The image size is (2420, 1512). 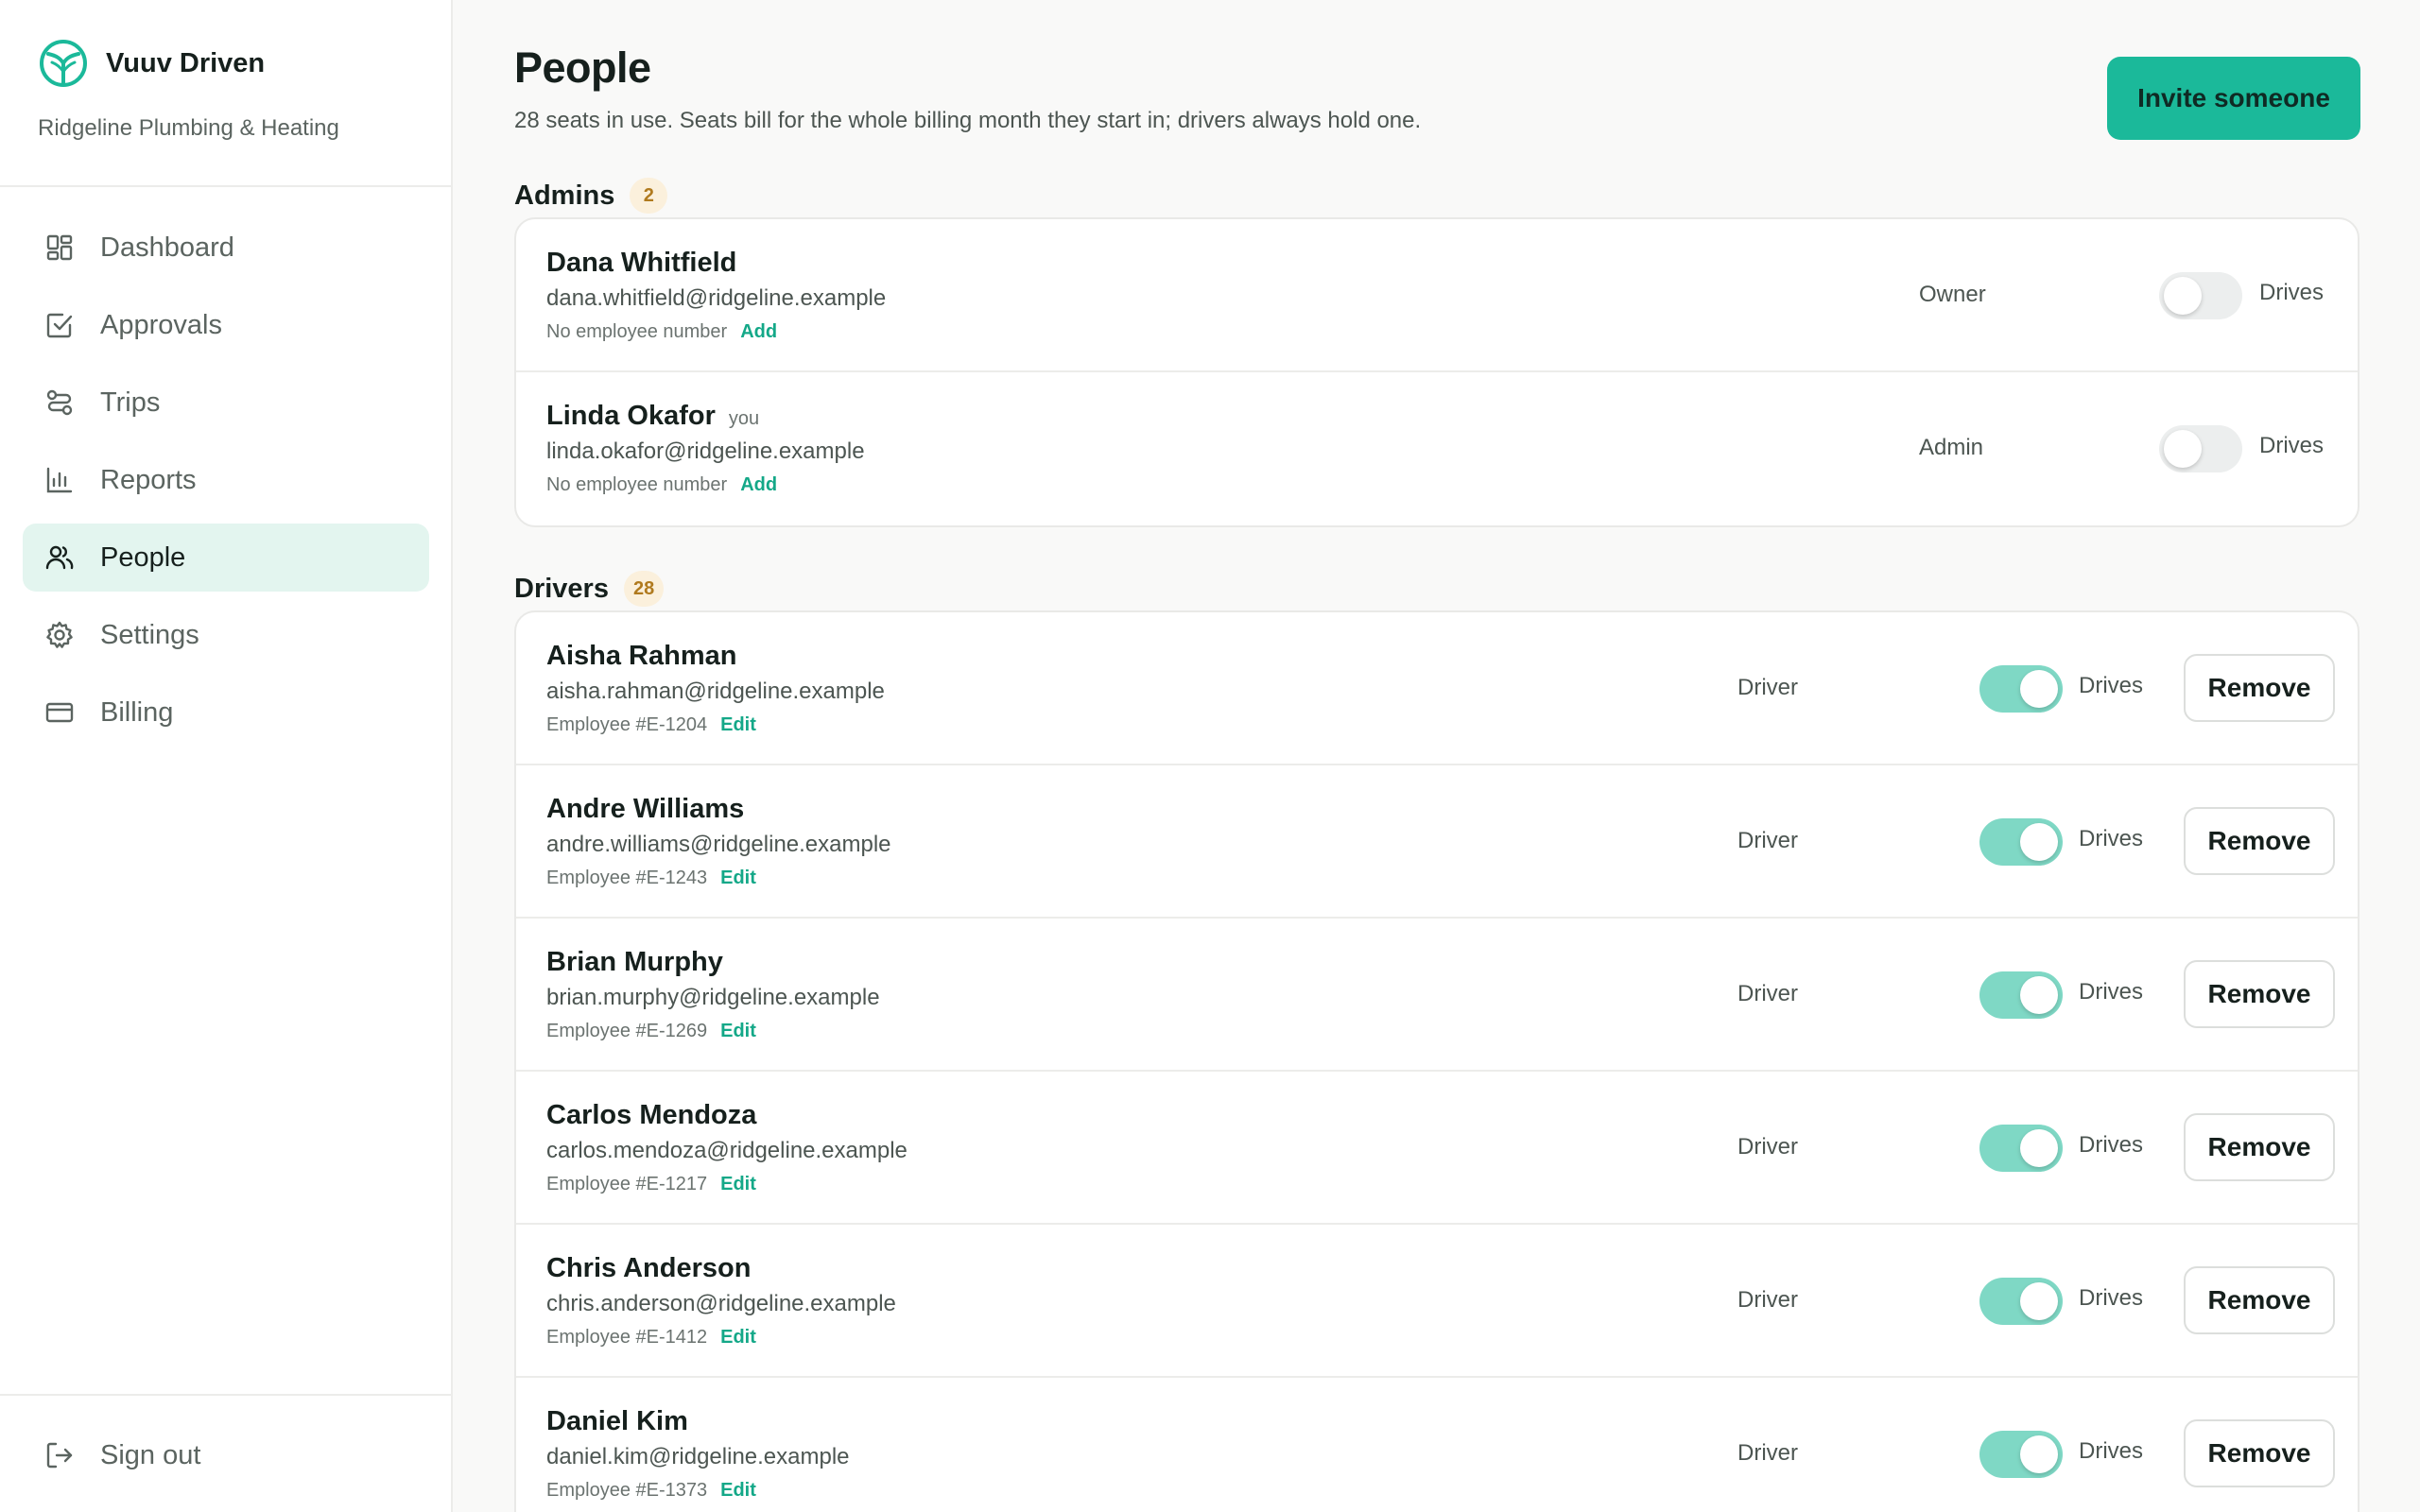 I want to click on sidebar-item-label: Trips, so click(x=130, y=402).